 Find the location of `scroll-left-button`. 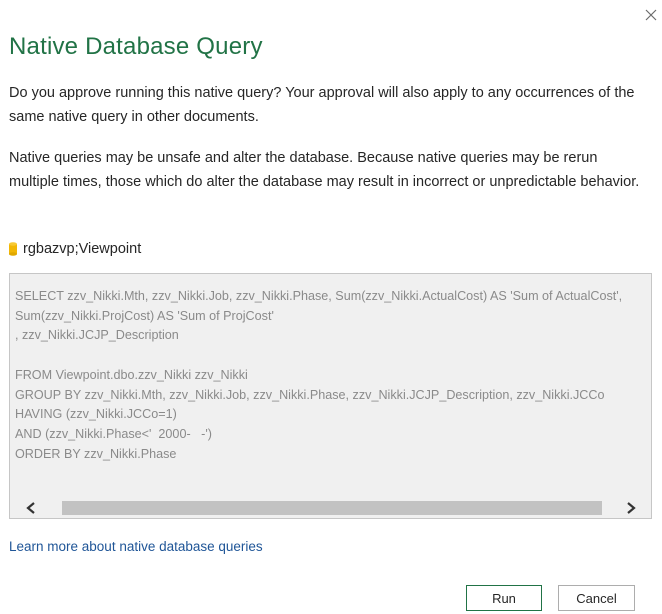

scroll-left-button is located at coordinates (31, 508).